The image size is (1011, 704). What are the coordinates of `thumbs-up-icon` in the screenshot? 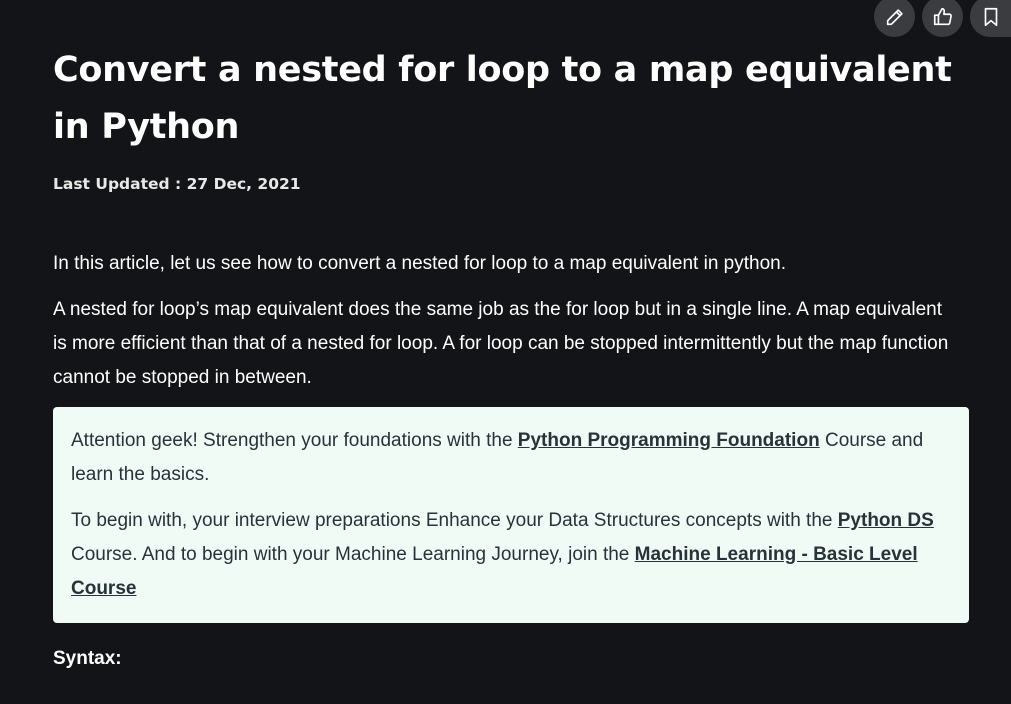 It's located at (942, 16).